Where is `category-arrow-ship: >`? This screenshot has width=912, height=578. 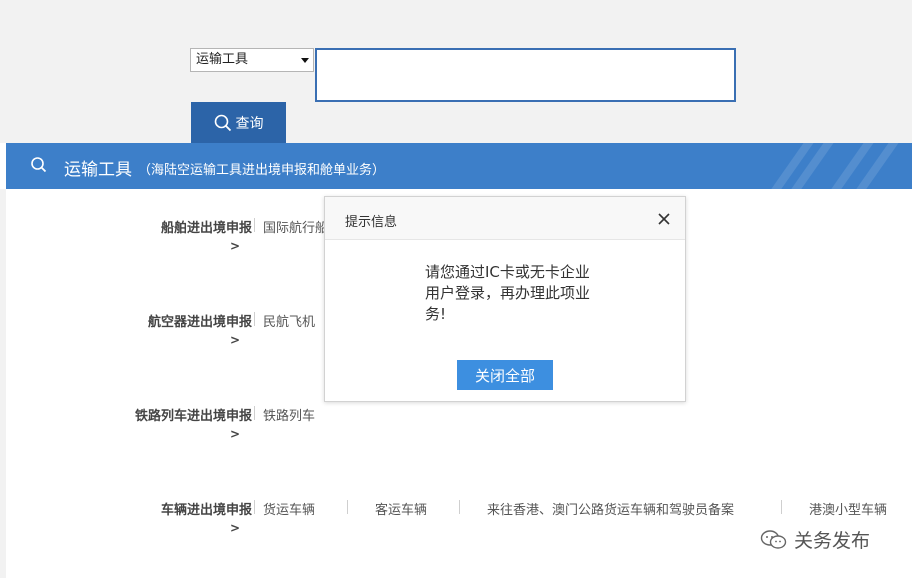
category-arrow-ship: > is located at coordinates (234, 246).